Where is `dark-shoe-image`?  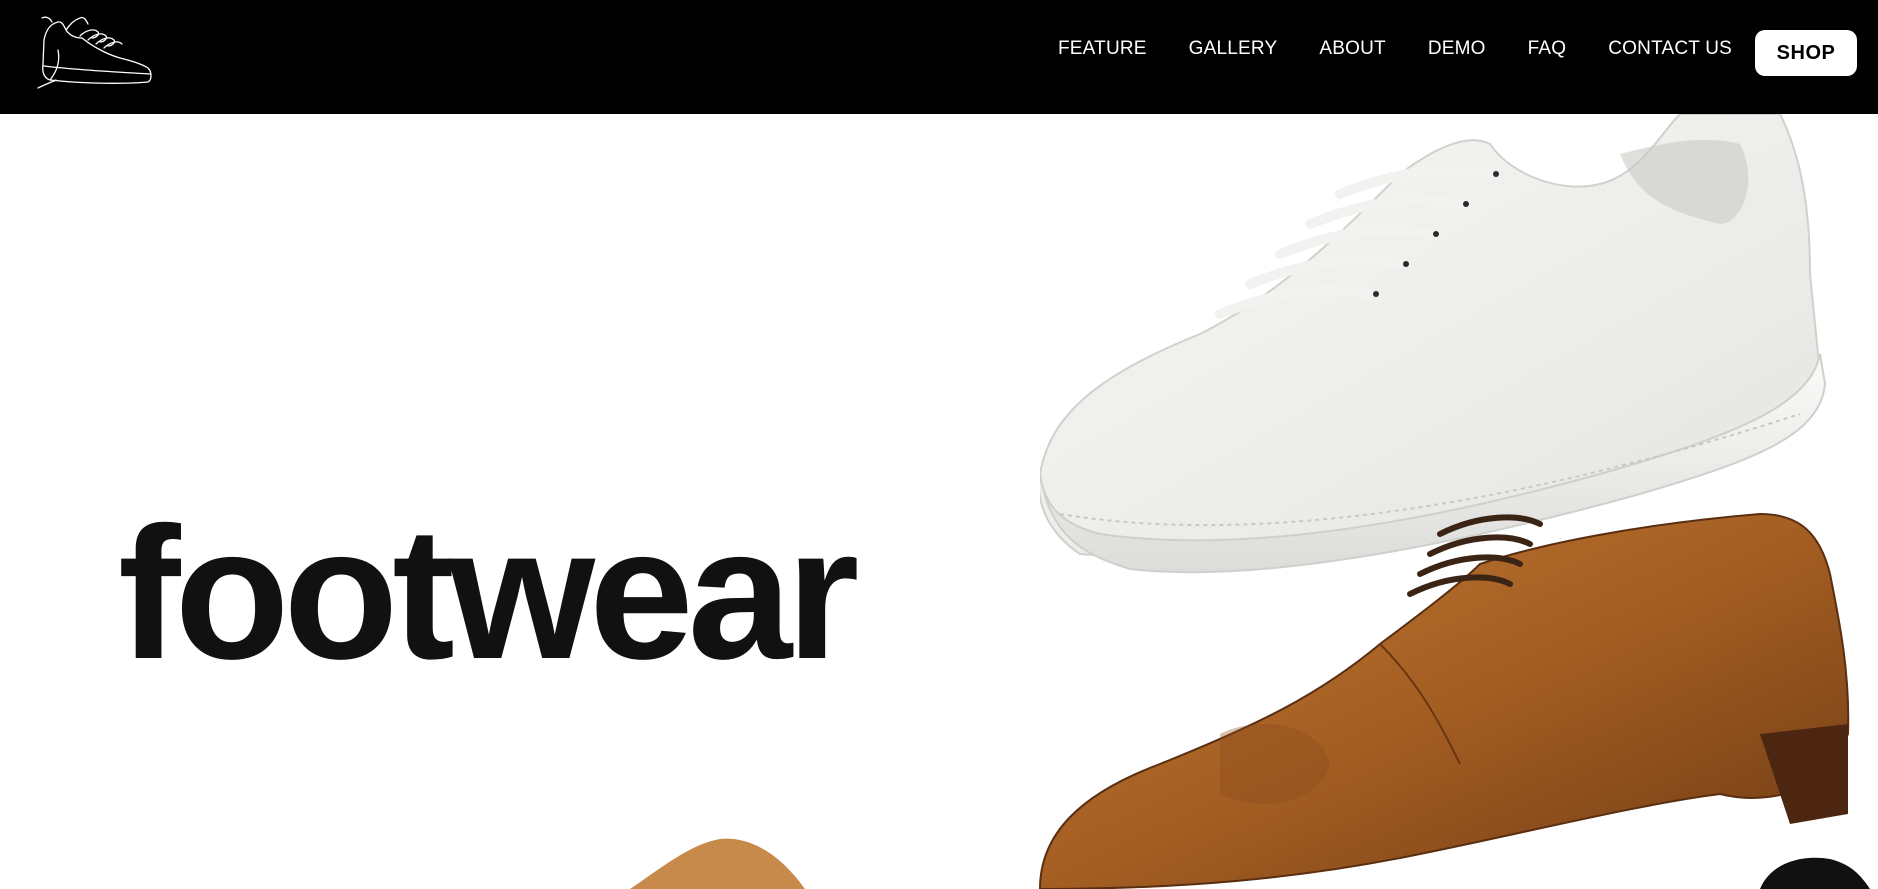
dark-shoe-image is located at coordinates (1815, 873).